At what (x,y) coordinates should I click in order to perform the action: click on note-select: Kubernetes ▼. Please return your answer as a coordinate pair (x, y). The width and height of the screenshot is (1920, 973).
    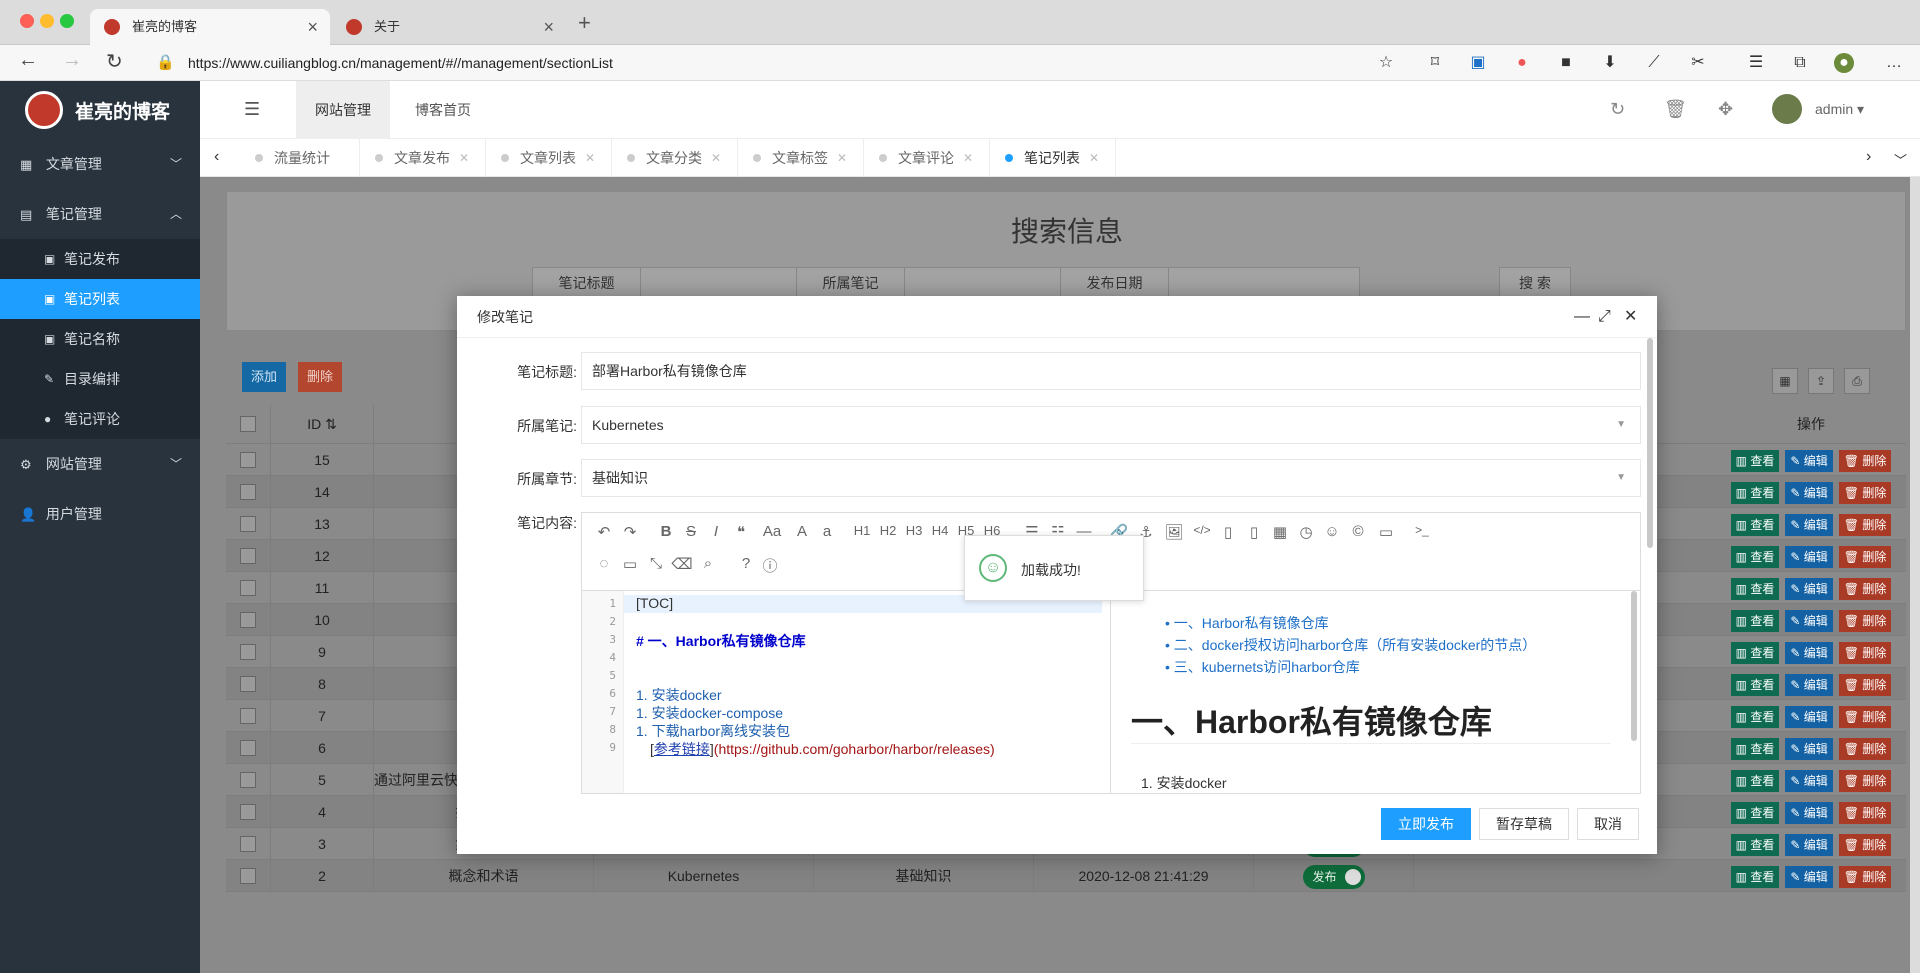
    Looking at the image, I should click on (1111, 425).